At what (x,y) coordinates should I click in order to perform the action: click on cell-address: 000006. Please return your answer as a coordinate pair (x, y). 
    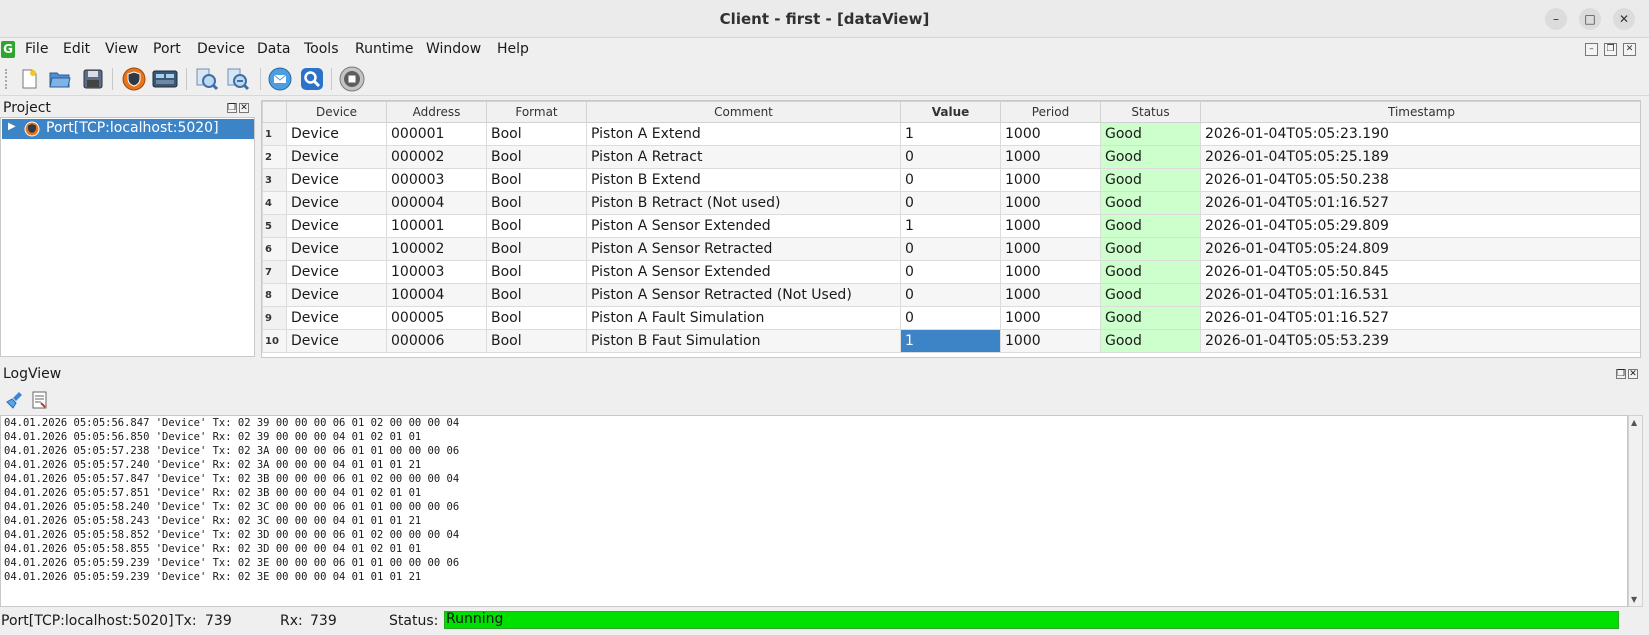
    Looking at the image, I should click on (436, 341).